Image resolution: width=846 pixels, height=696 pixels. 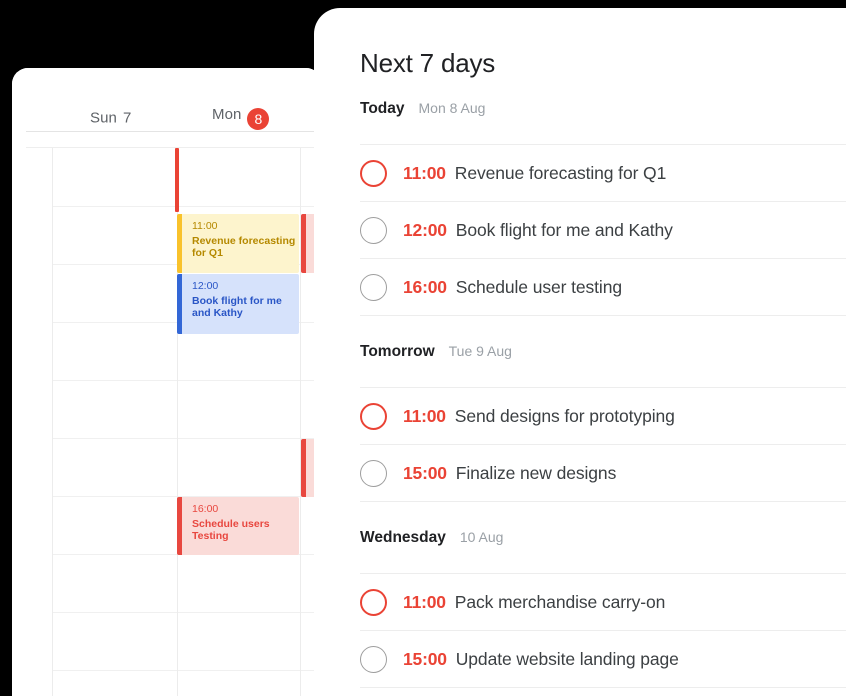 What do you see at coordinates (127, 118) in the screenshot?
I see `calendar-column-sun-daynum: 7` at bounding box center [127, 118].